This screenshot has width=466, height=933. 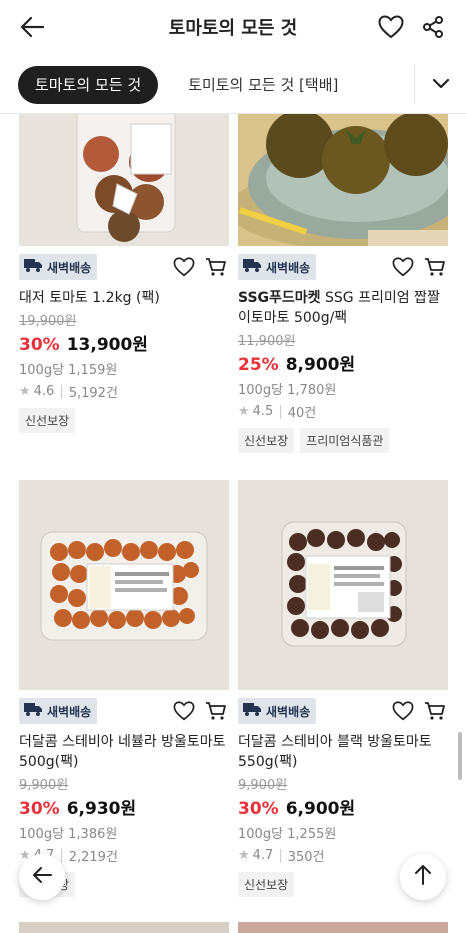 I want to click on chevron-down-icon, so click(x=441, y=84).